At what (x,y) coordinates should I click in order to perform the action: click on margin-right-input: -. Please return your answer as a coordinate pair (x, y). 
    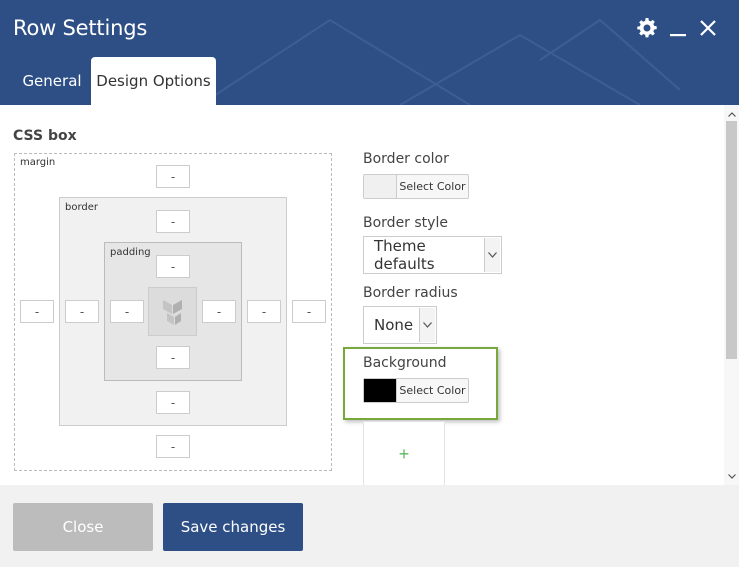
    Looking at the image, I should click on (309, 311).